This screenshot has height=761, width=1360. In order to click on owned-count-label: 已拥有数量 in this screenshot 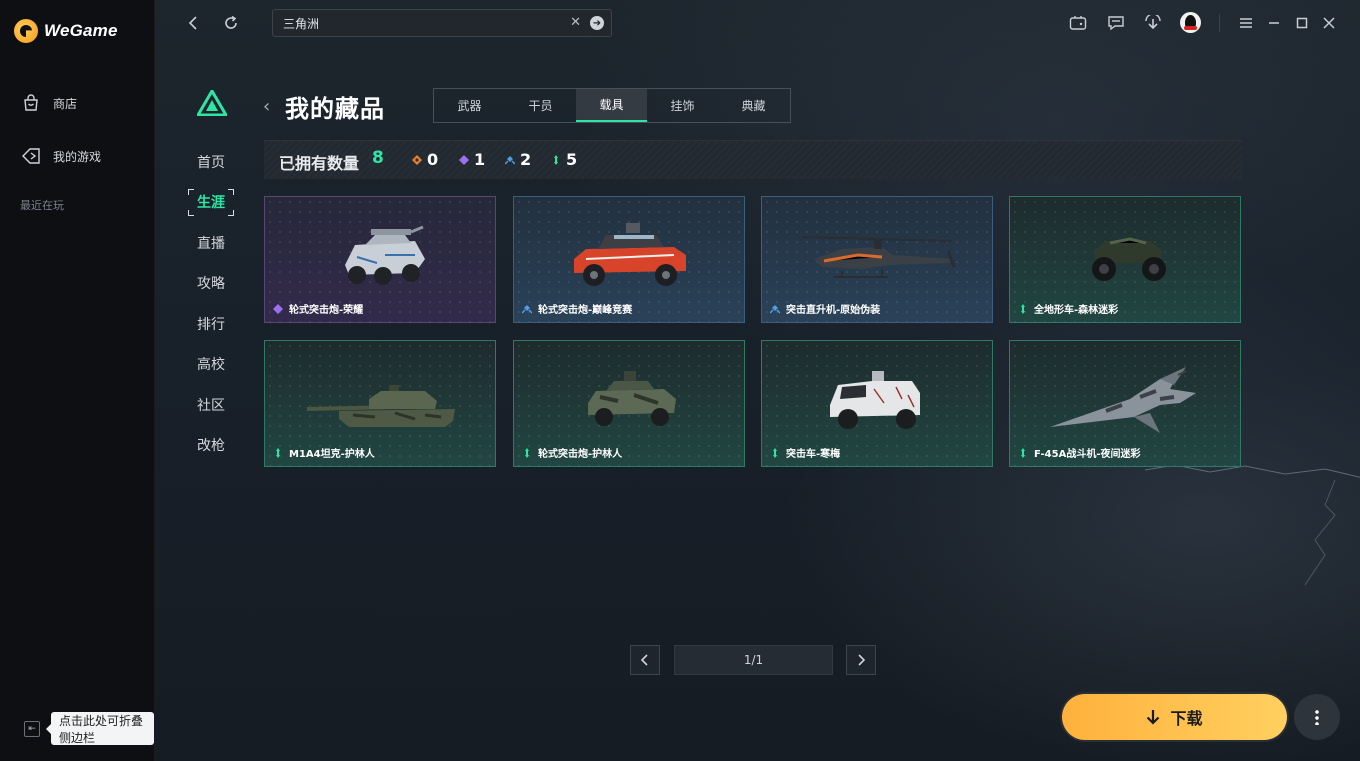, I will do `click(319, 163)`.